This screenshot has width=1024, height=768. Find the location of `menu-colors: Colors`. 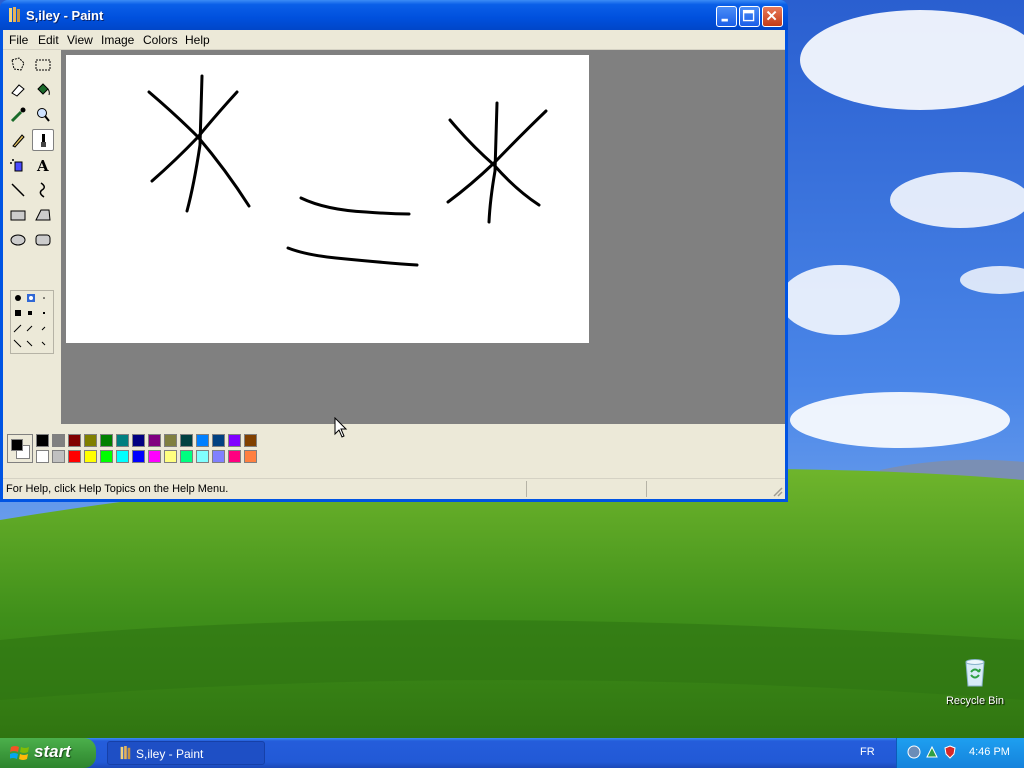

menu-colors: Colors is located at coordinates (160, 40).